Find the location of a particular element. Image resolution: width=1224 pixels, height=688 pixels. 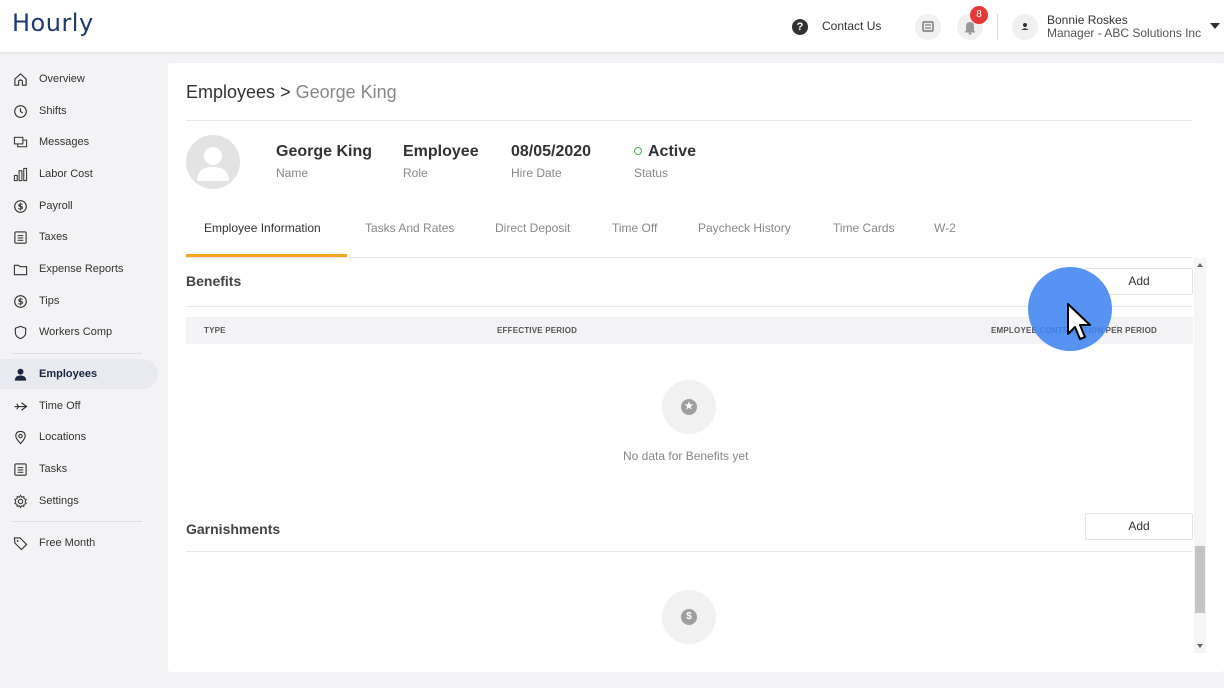

employee-status-value: Active is located at coordinates (672, 151).